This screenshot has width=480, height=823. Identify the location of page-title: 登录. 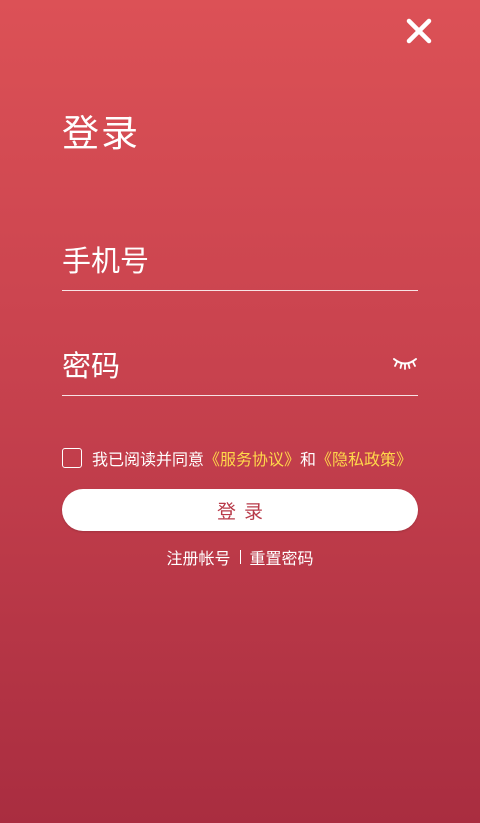
(101, 133).